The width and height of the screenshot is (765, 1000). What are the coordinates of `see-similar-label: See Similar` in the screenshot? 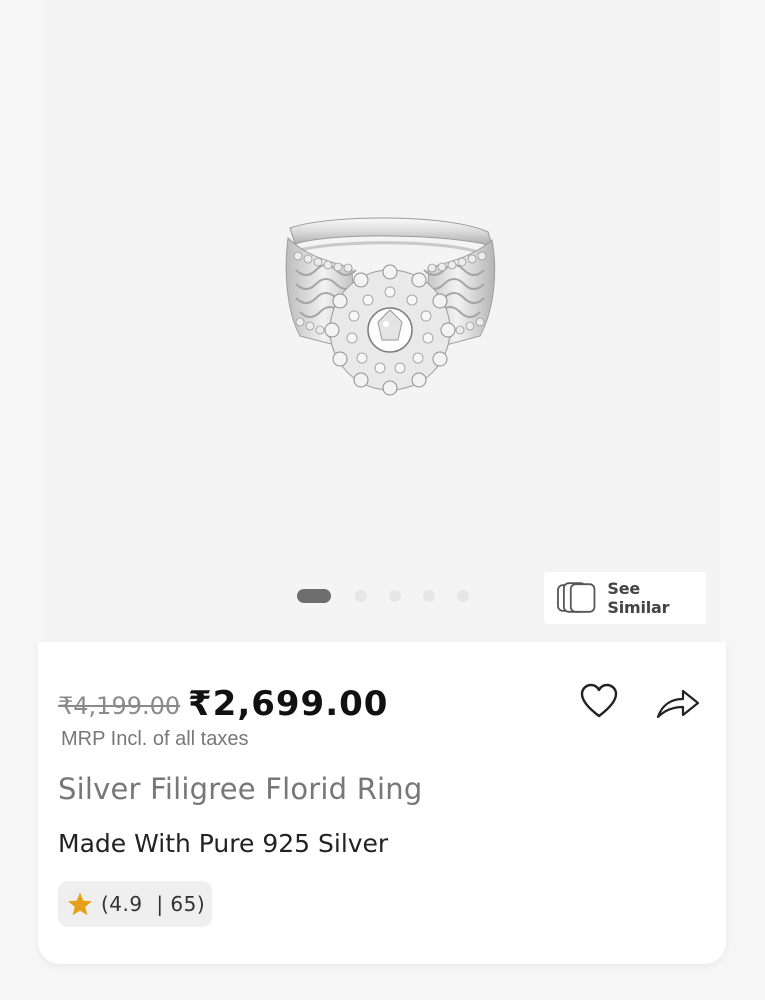 It's located at (638, 598).